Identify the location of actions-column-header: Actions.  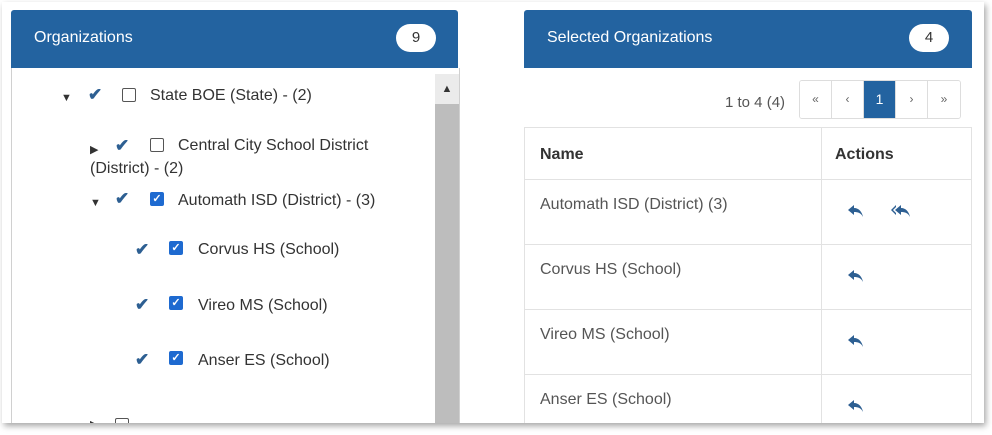
(864, 154).